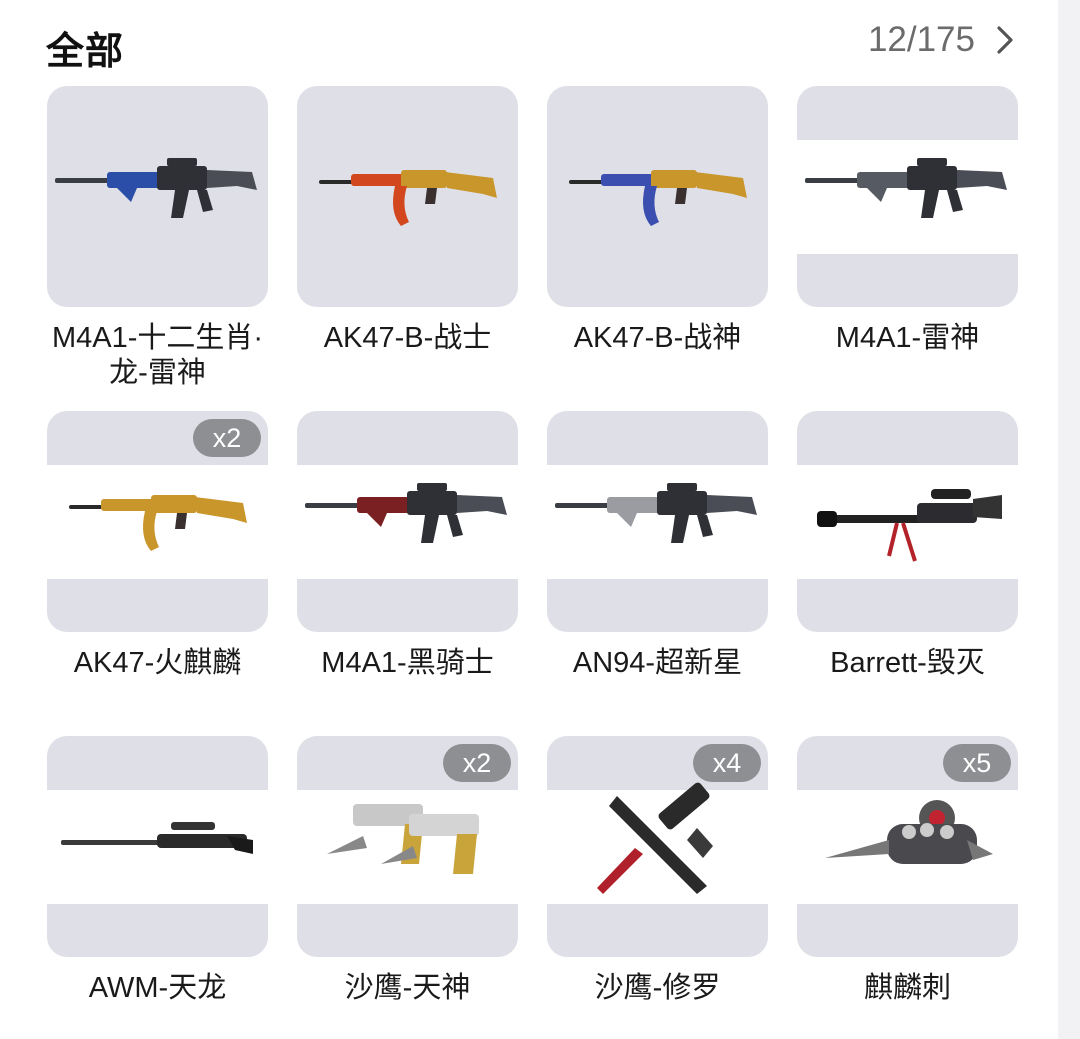 This screenshot has width=1080, height=1039. Describe the element at coordinates (907, 663) in the screenshot. I see `weapon-name: Barrett-毁灭` at that location.